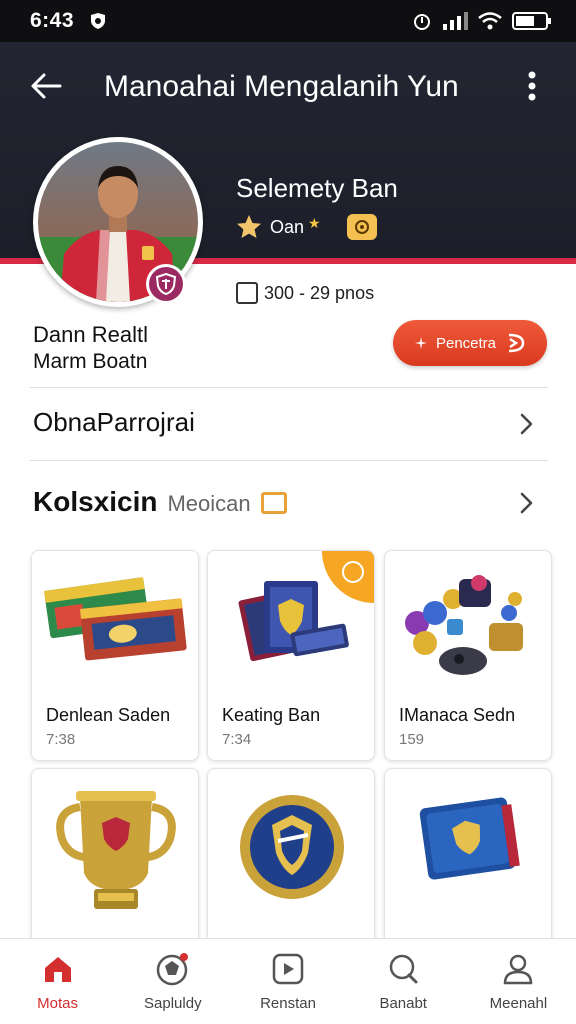 The height and width of the screenshot is (1024, 576). I want to click on menu-row-label: ObnaParrojrai, so click(114, 422).